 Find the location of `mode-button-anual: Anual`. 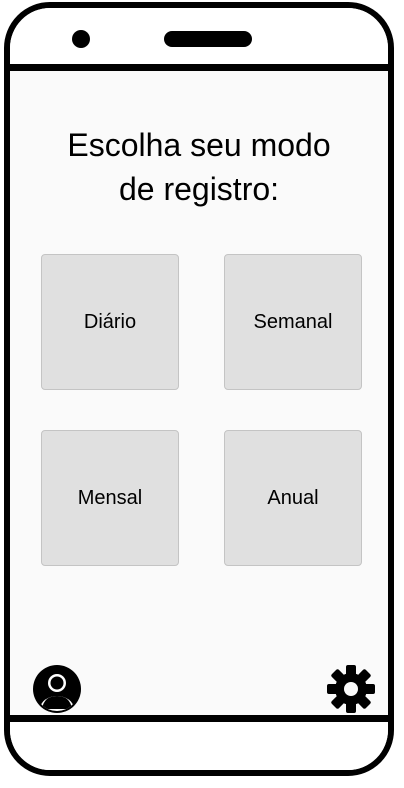

mode-button-anual: Anual is located at coordinates (293, 498).